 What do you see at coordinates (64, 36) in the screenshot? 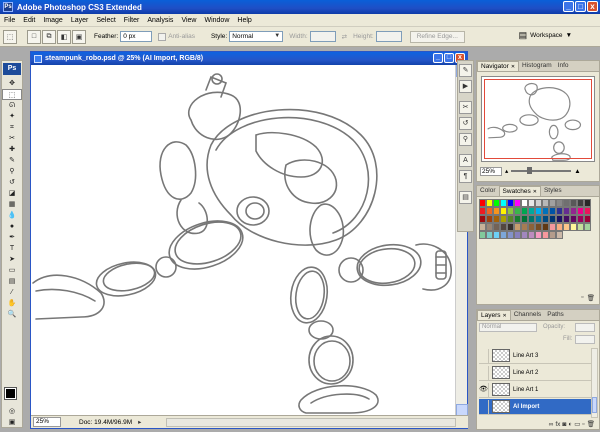
I see `subtract-selection-icon: ◧` at bounding box center [64, 36].